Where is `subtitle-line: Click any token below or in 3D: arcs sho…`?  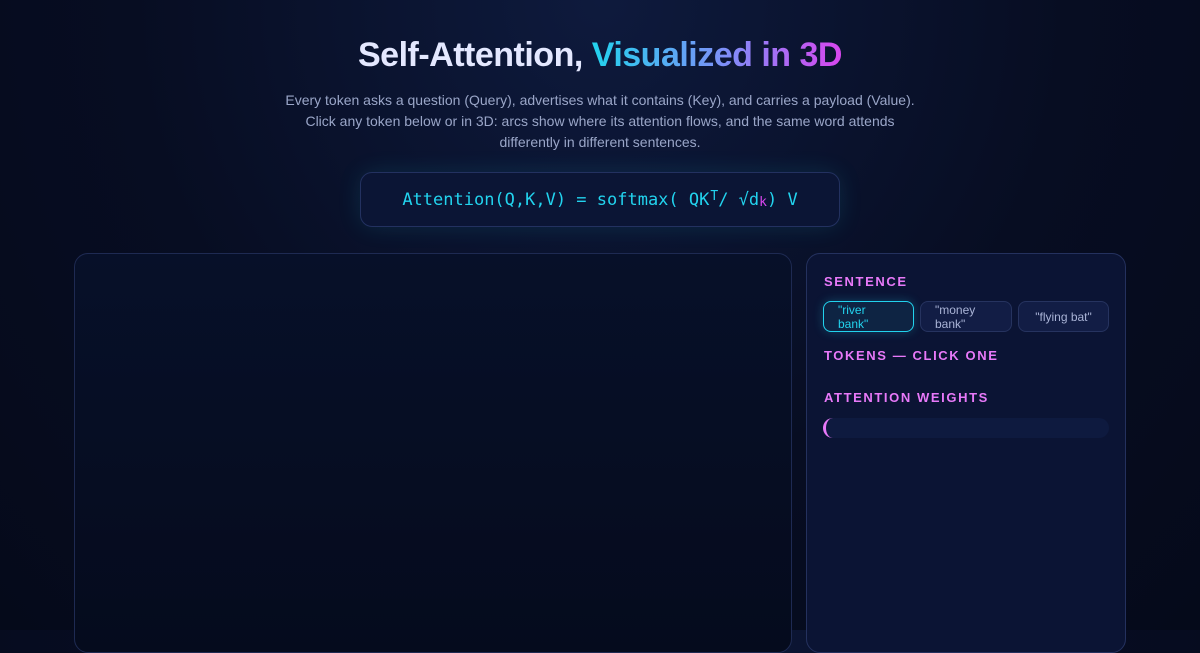 subtitle-line: Click any token below or in 3D: arcs sho… is located at coordinates (600, 121).